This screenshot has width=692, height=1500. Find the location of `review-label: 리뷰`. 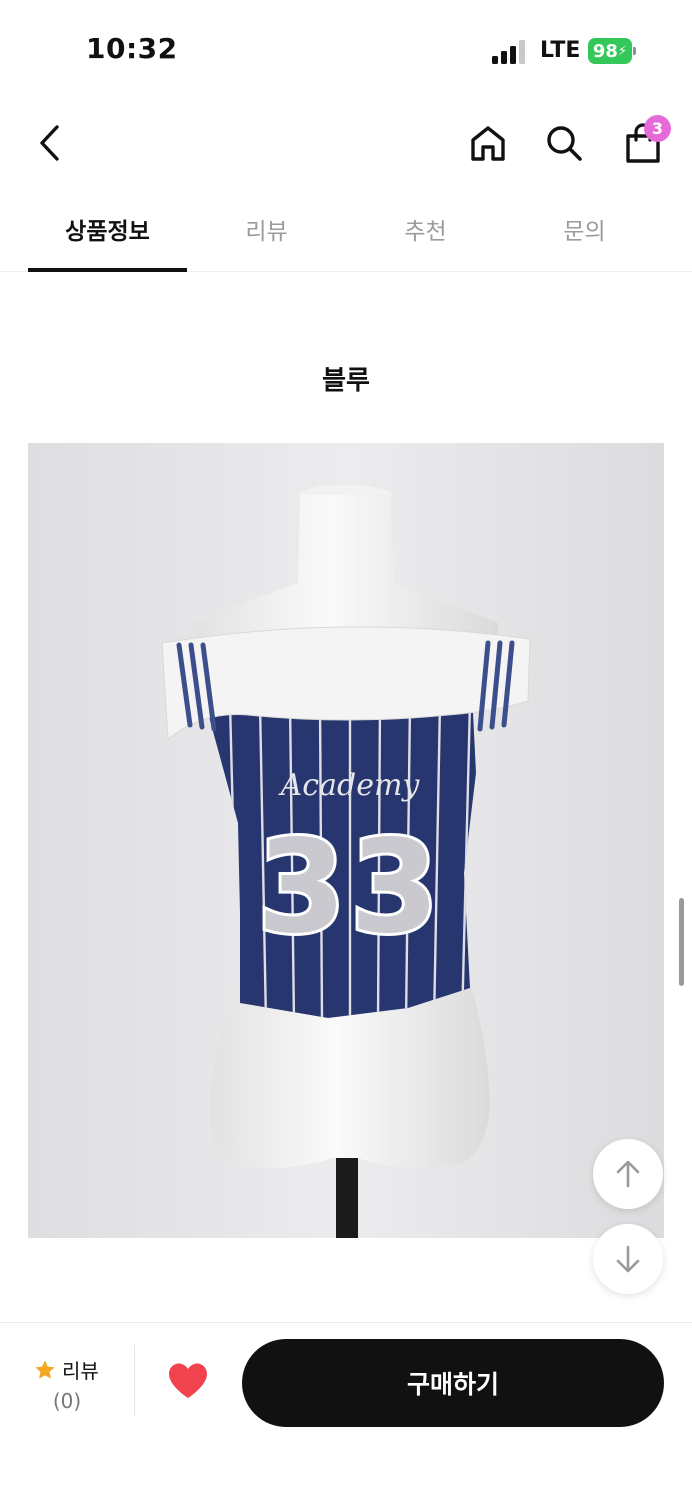

review-label: 리뷰 is located at coordinates (80, 1371).